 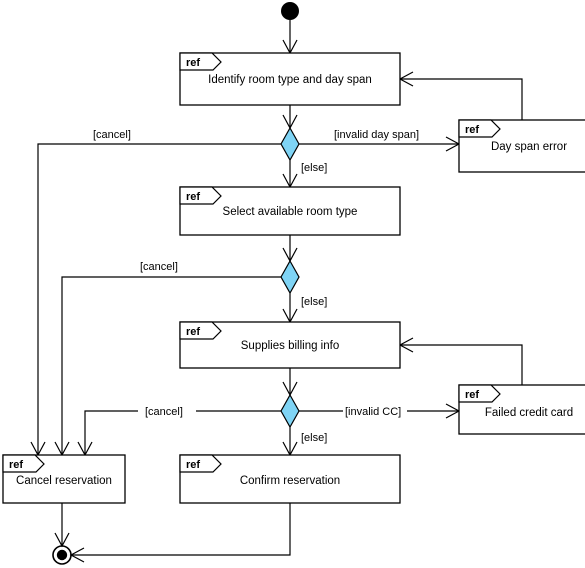 What do you see at coordinates (460, 361) in the screenshot?
I see `edge-failedcard-back-to-supplies` at bounding box center [460, 361].